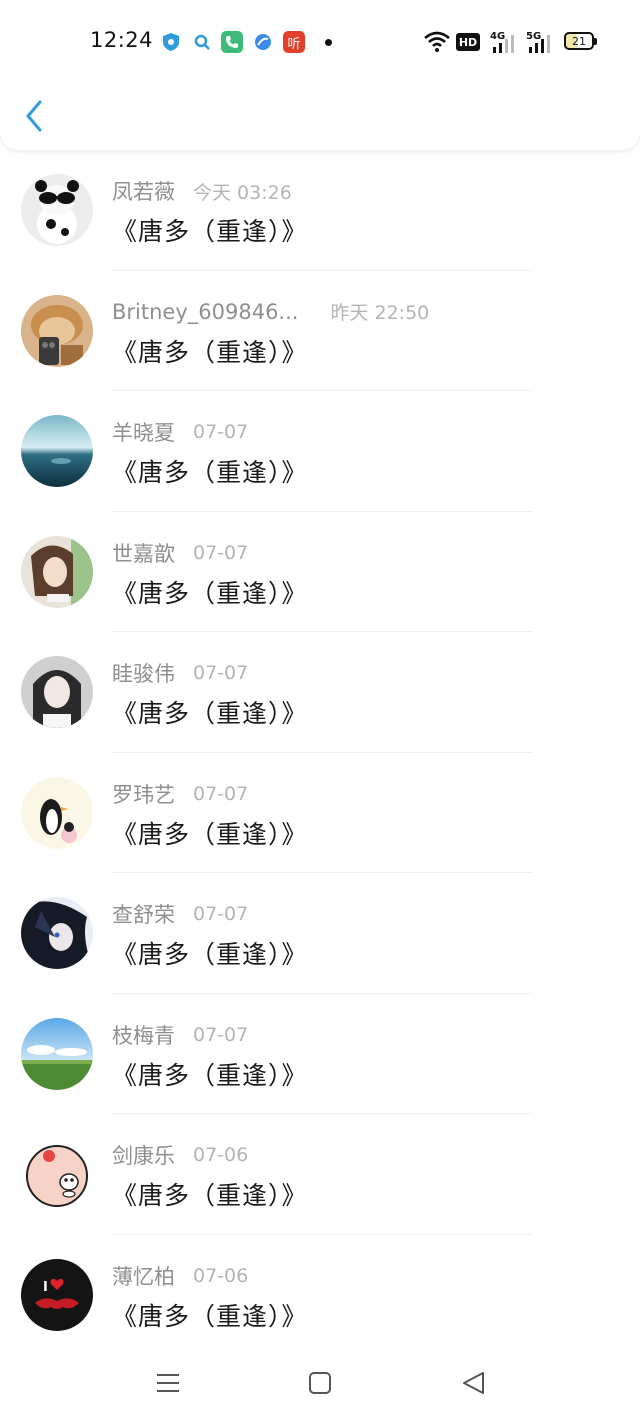 This screenshot has width=640, height=1422. I want to click on search-app-icon, so click(202, 42).